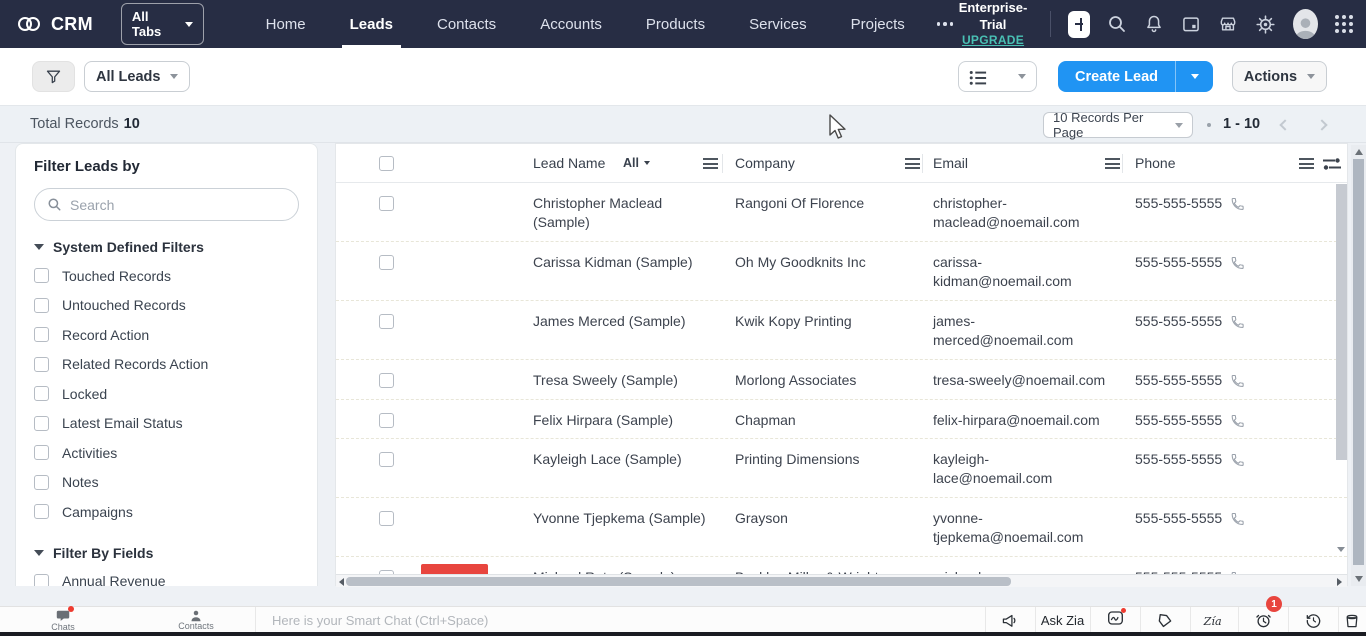  I want to click on lead-name-cell: Tresa Sweely (Sample), so click(628, 380).